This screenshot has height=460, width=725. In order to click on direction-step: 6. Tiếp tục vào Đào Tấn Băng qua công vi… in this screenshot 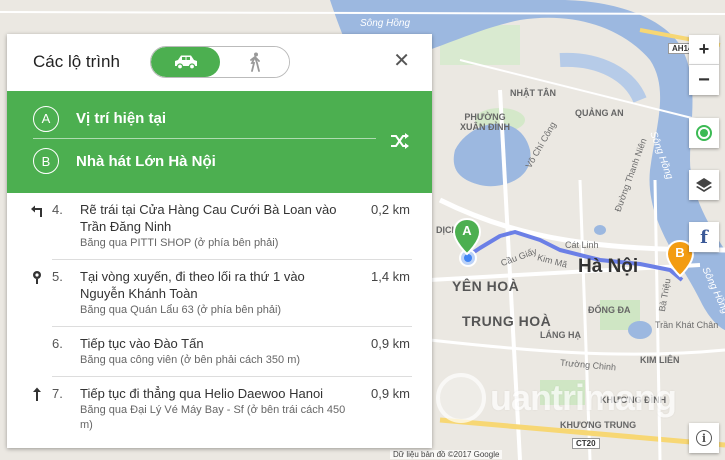, I will do `click(232, 352)`.